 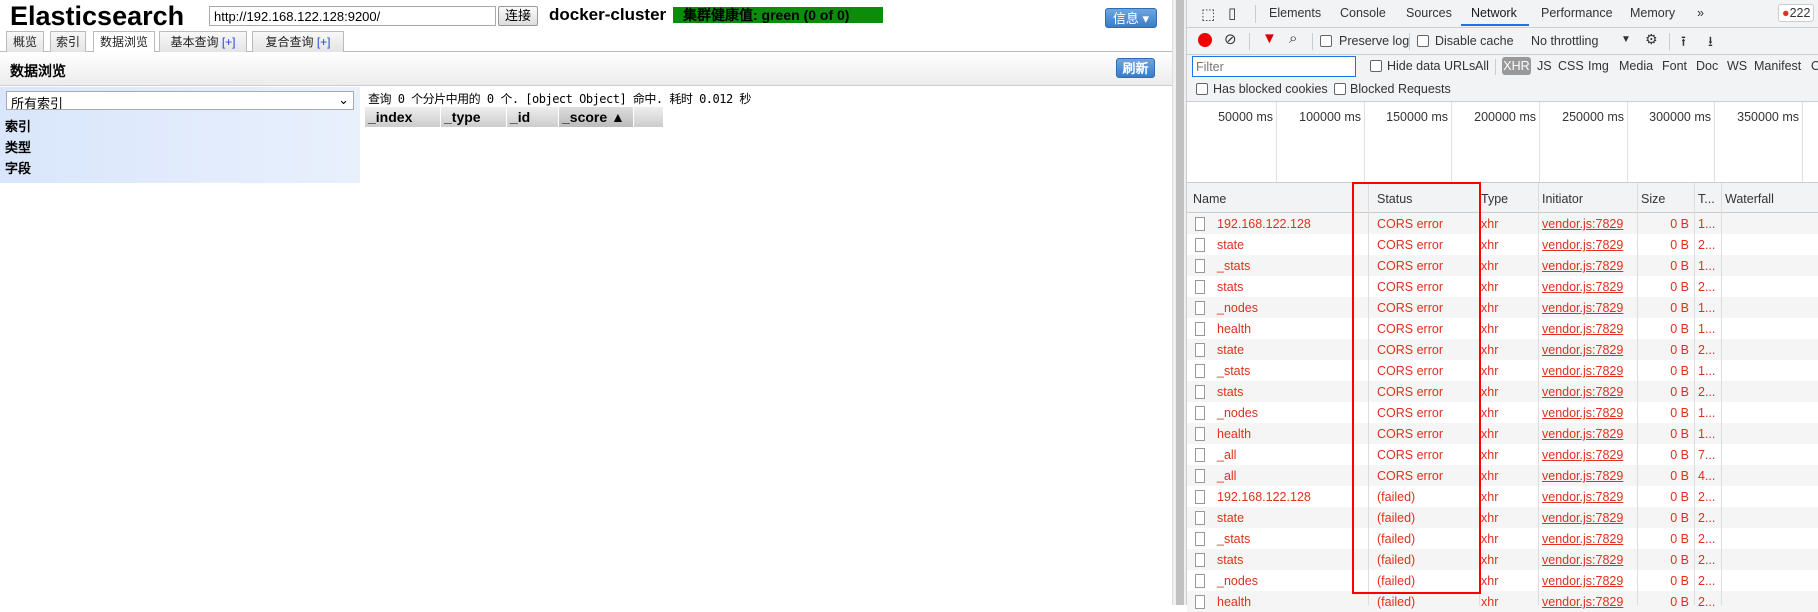 I want to click on tab-elements: Elements, so click(x=1295, y=13).